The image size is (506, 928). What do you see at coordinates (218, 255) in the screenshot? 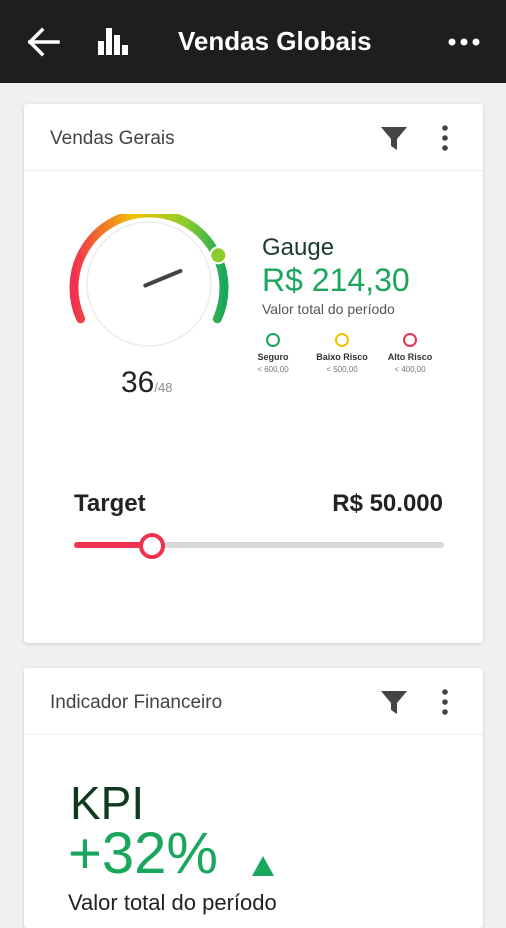
I see `gauge-marker` at bounding box center [218, 255].